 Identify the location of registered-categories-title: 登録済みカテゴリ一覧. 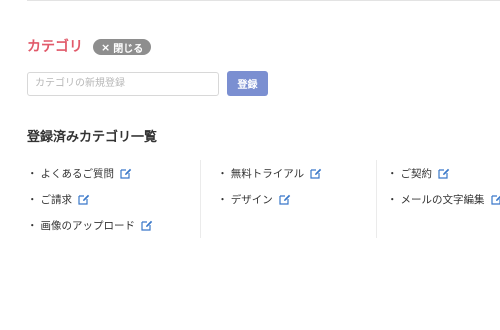
(92, 137).